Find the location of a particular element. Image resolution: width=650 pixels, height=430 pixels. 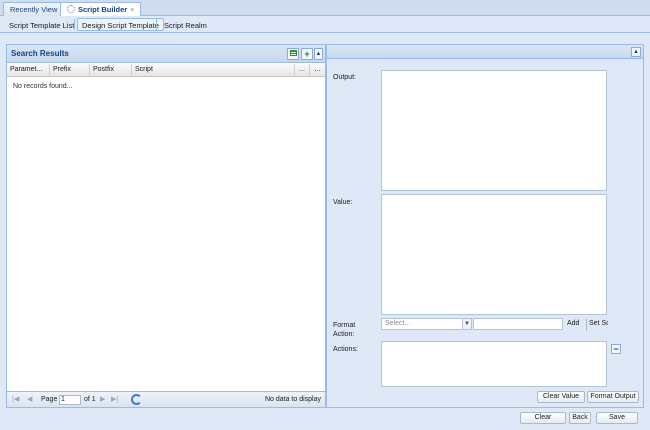

format-action-label: Format Action: is located at coordinates (344, 330).